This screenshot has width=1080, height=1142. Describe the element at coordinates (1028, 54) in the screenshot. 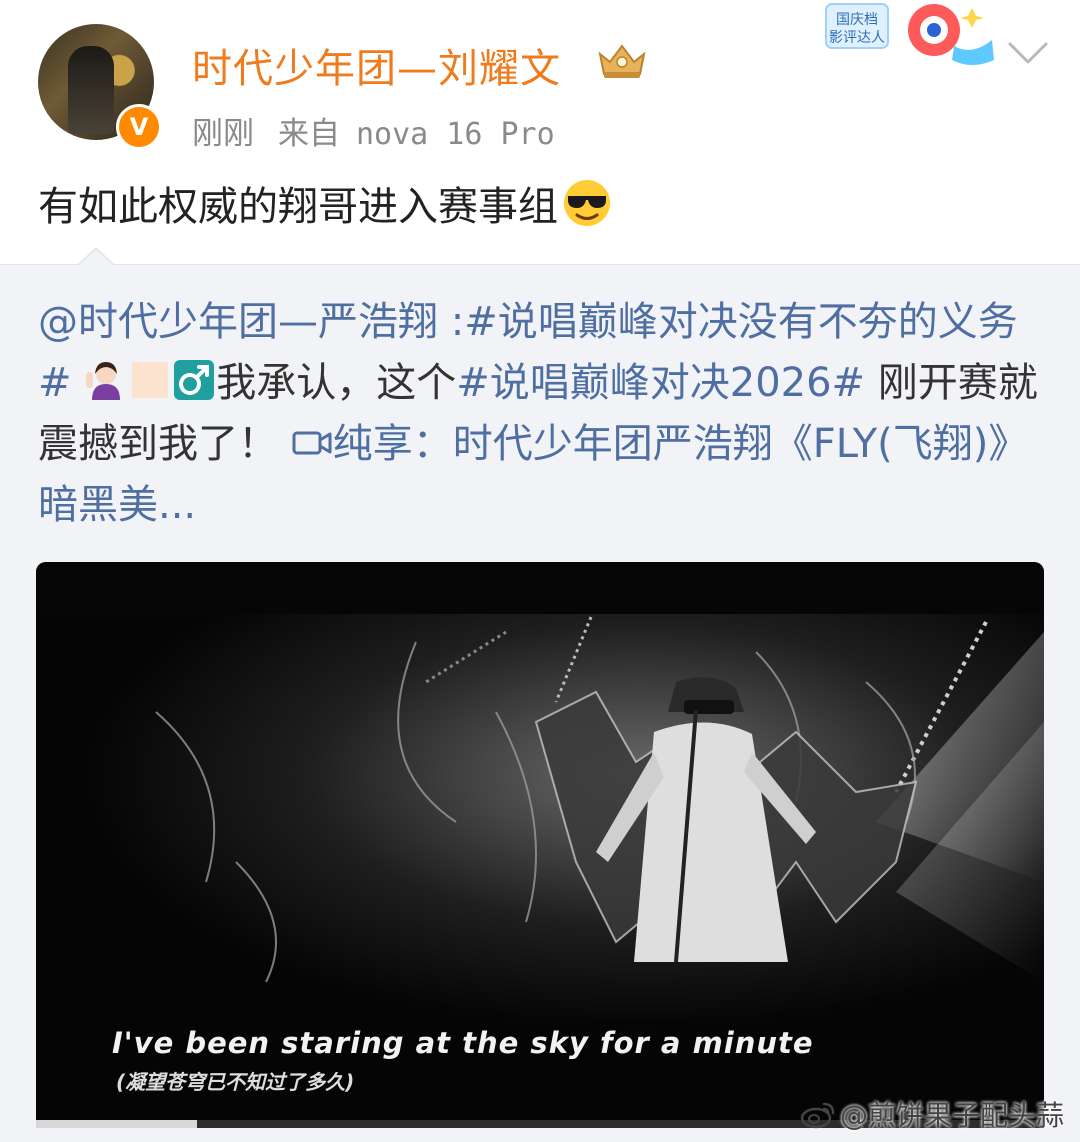

I see `chevron-down-icon` at that location.